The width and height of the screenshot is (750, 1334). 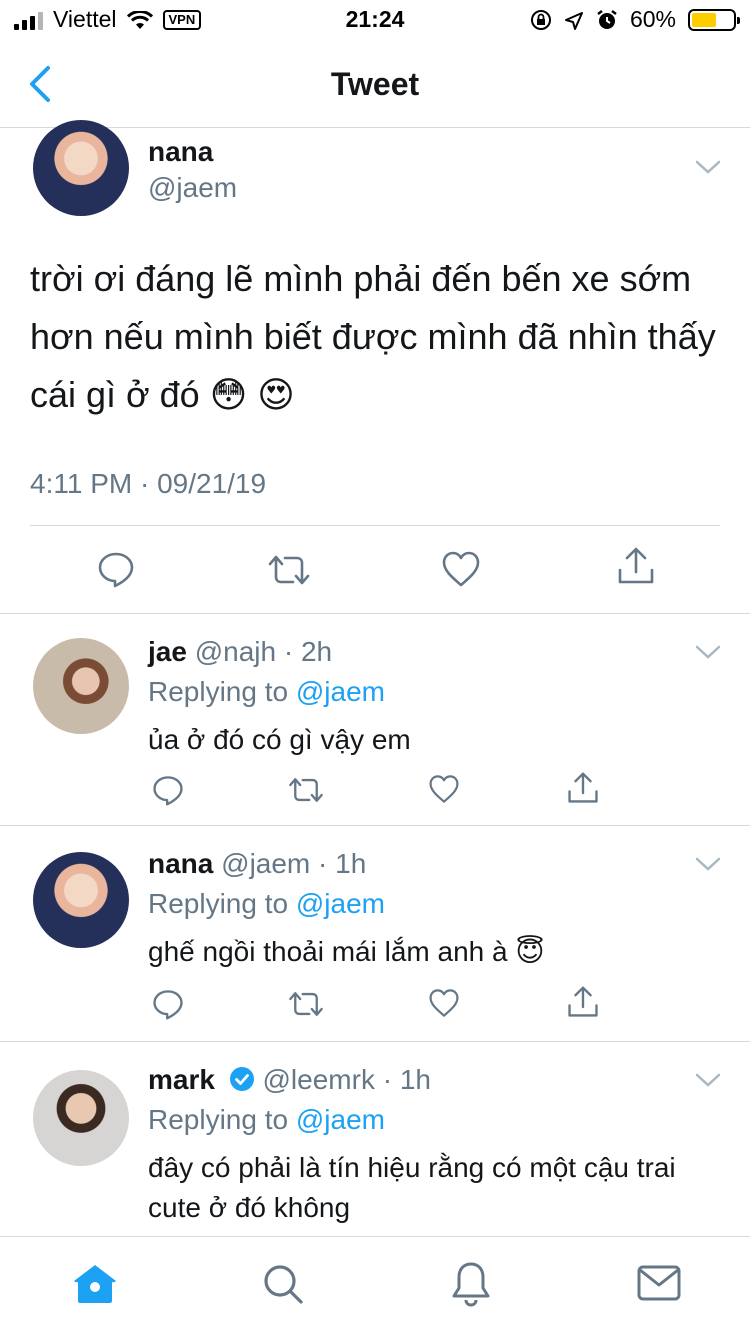 What do you see at coordinates (375, 1285) in the screenshot?
I see `tab-bar` at bounding box center [375, 1285].